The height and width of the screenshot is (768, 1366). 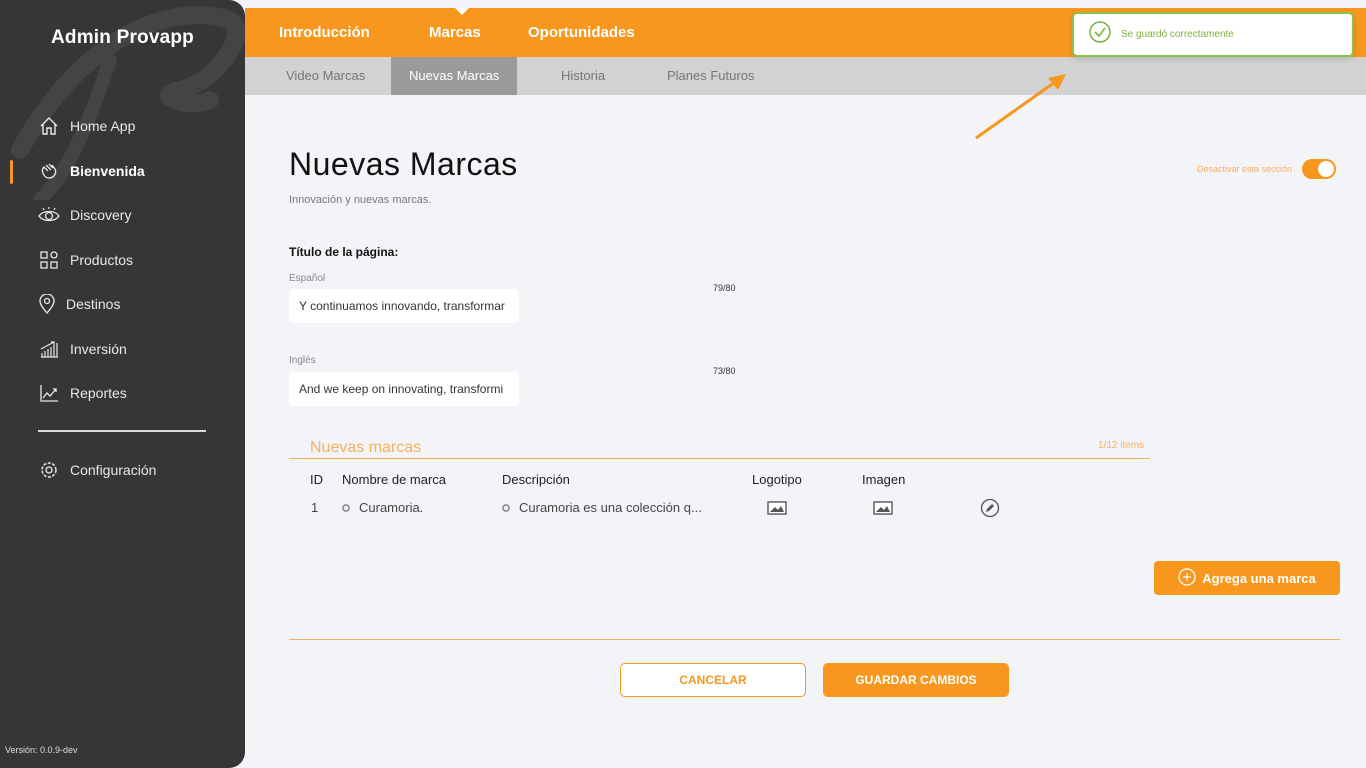 I want to click on eye-icon, so click(x=49, y=215).